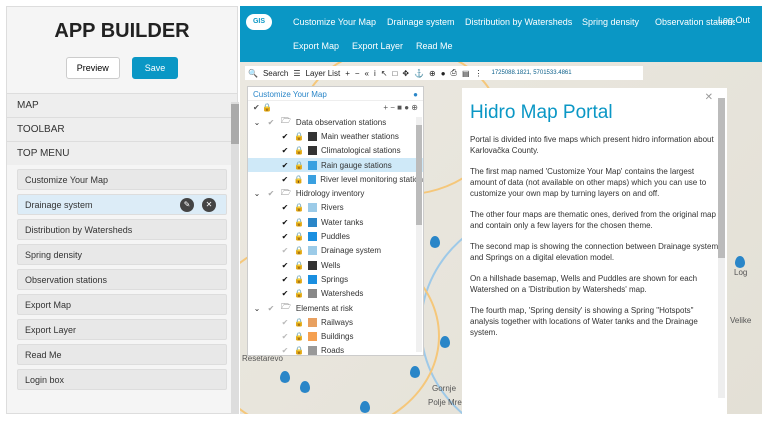  I want to click on layer-actions: + − ■ ● ⊕, so click(400, 108).